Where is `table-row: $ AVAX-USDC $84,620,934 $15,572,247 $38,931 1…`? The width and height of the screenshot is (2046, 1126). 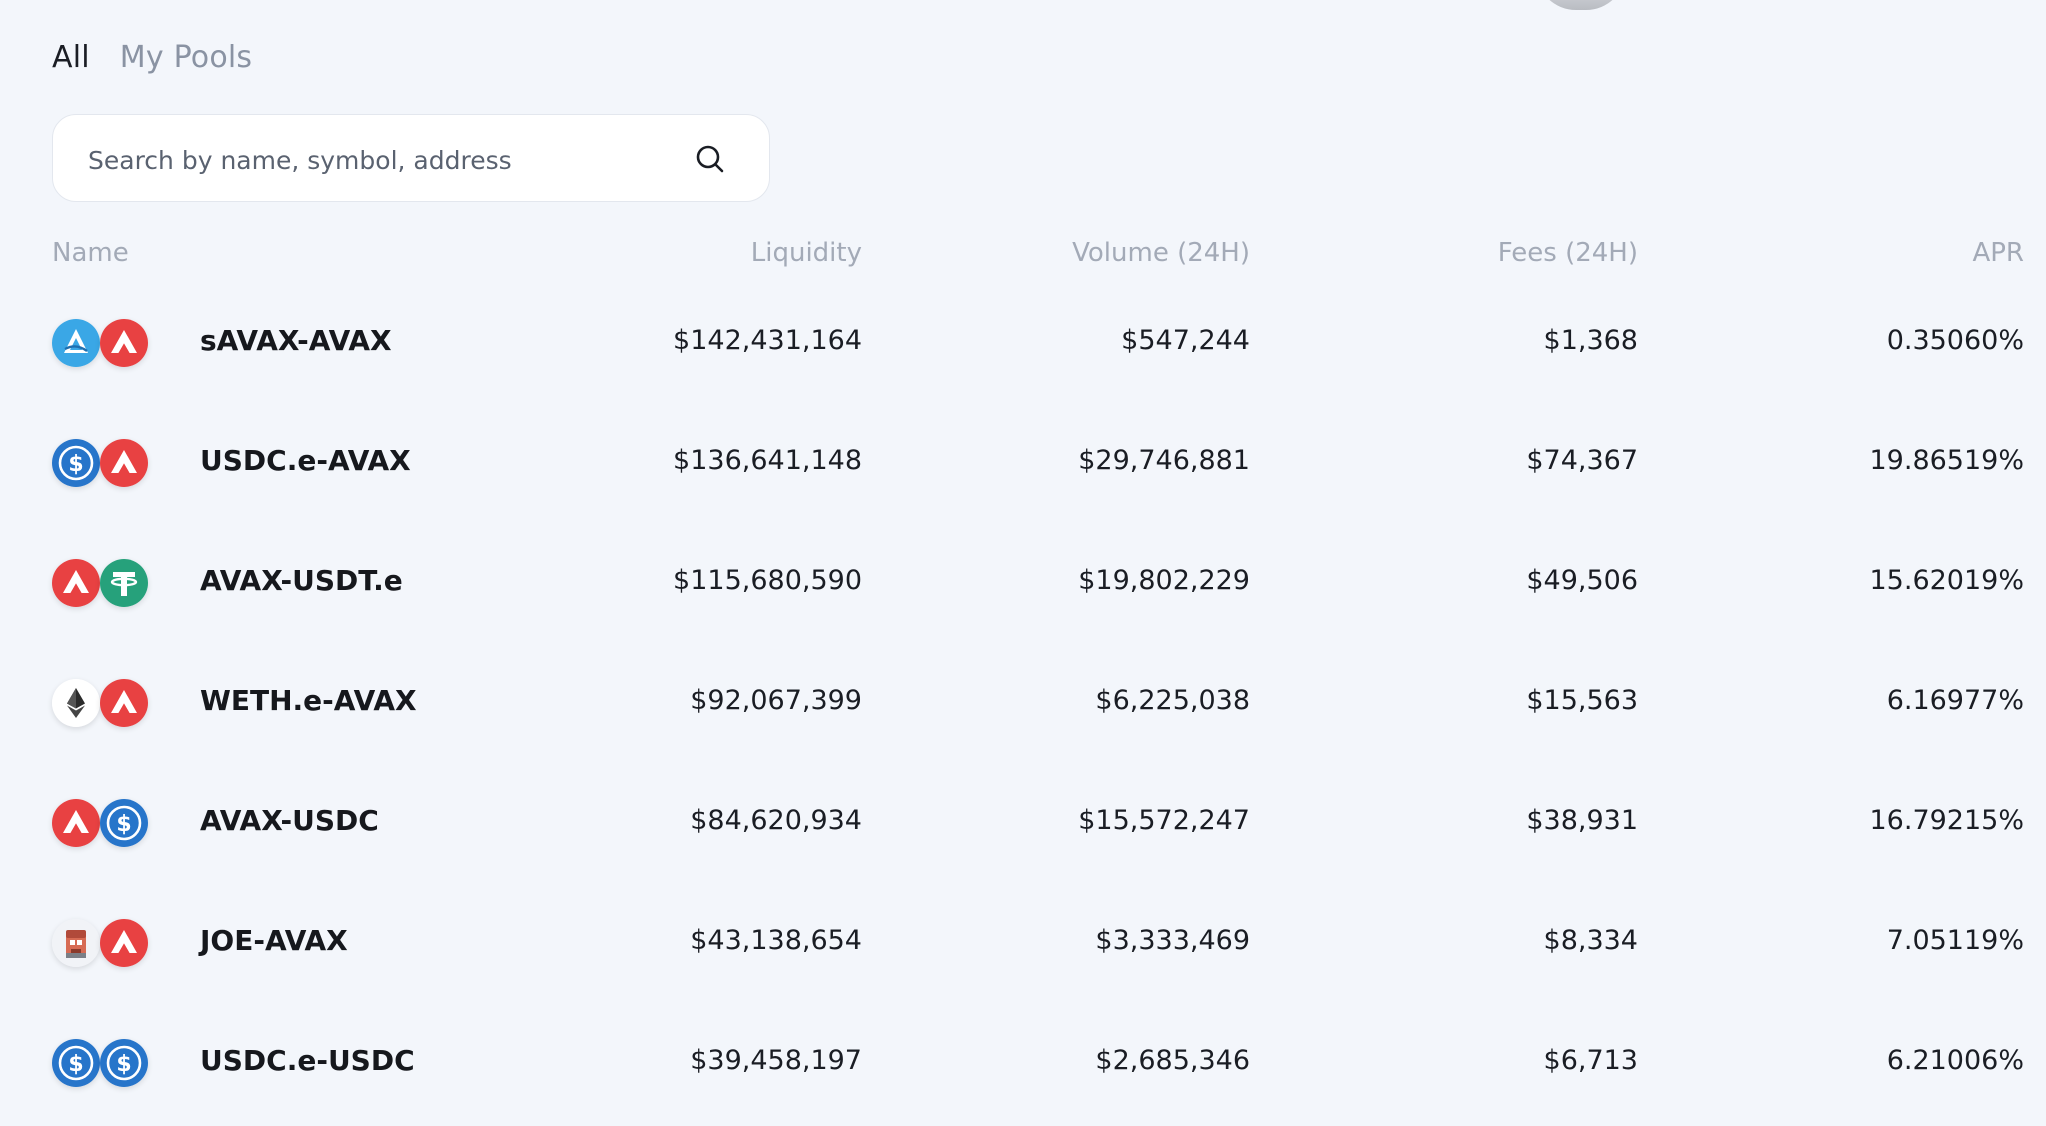 table-row: $ AVAX-USDC $84,620,934 $15,572,247 $38,931 1… is located at coordinates (1038, 822).